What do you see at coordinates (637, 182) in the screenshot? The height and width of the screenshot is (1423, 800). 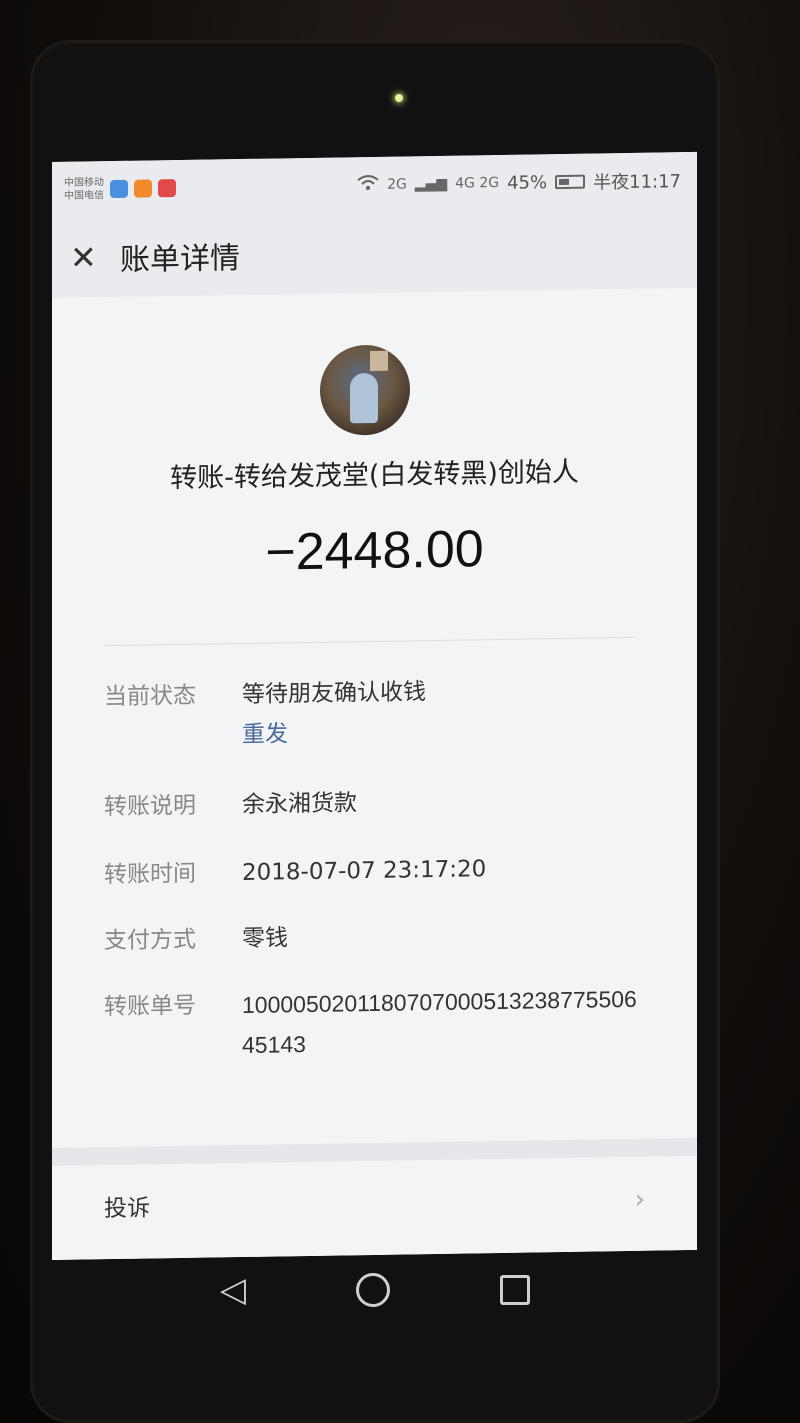 I see `clock: 半夜11:17` at bounding box center [637, 182].